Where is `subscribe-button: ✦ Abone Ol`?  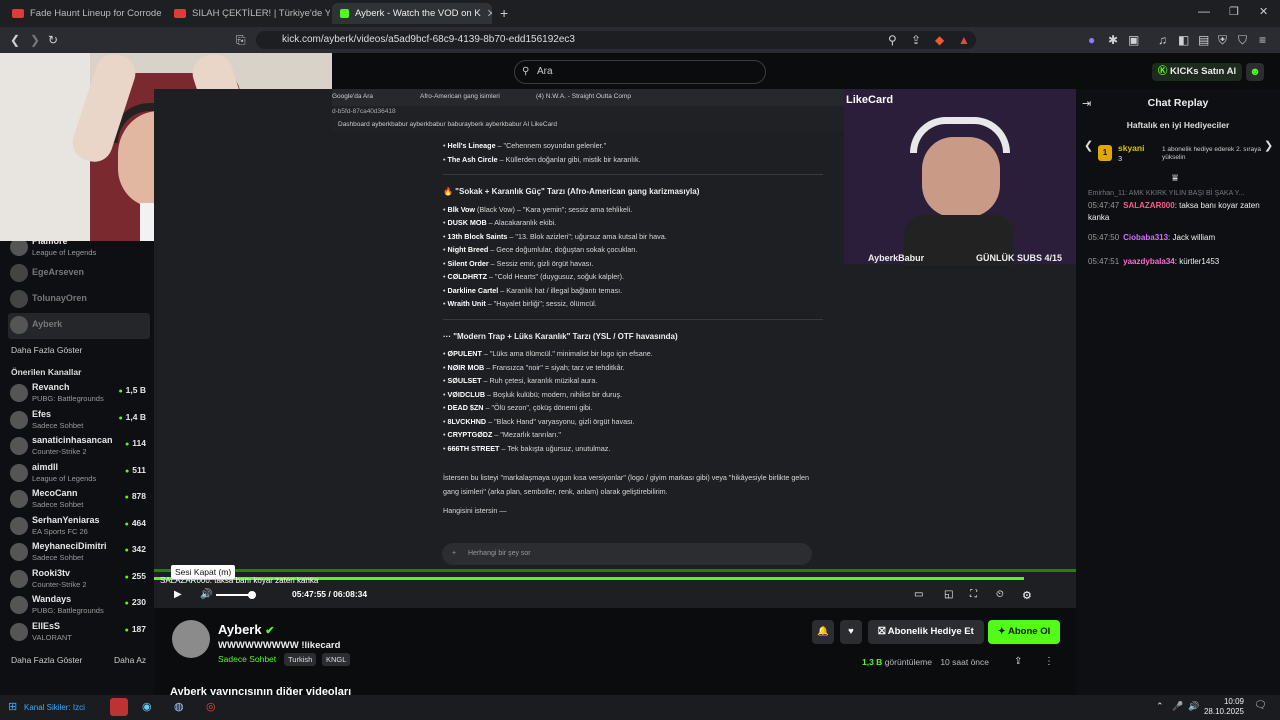 subscribe-button: ✦ Abone Ol is located at coordinates (1024, 632).